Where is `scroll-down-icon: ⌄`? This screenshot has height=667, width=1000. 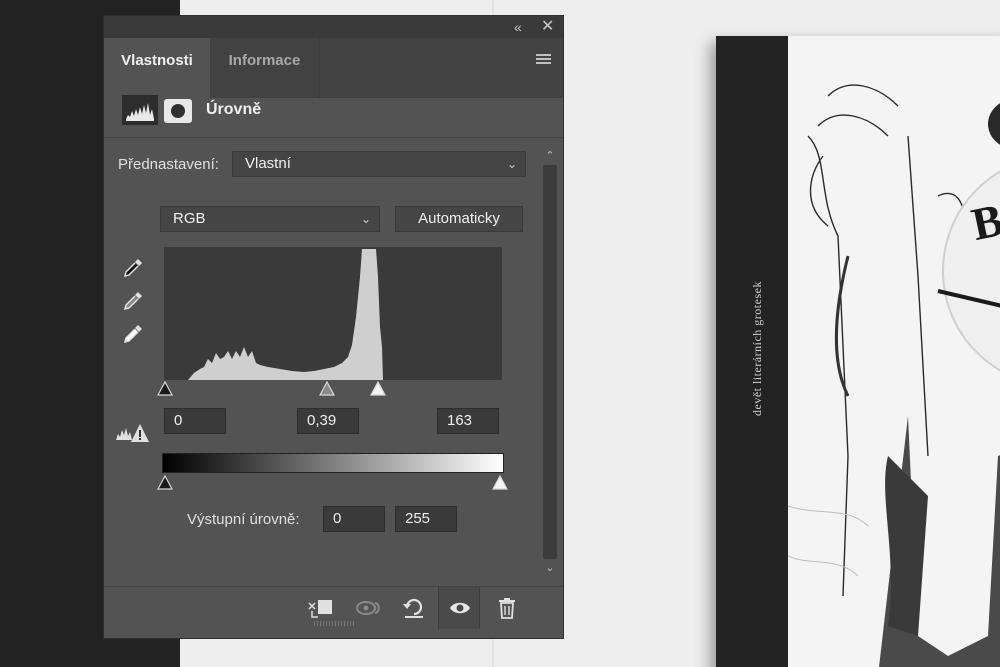
scroll-down-icon: ⌄ is located at coordinates (550, 567).